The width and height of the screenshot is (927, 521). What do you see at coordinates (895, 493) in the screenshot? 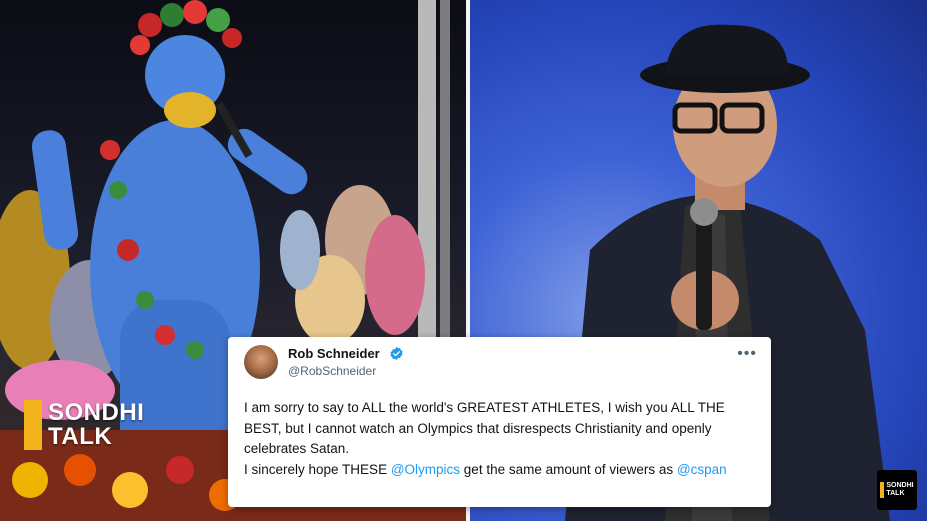
I see `small-watermark-line-2: TALK` at bounding box center [895, 493].